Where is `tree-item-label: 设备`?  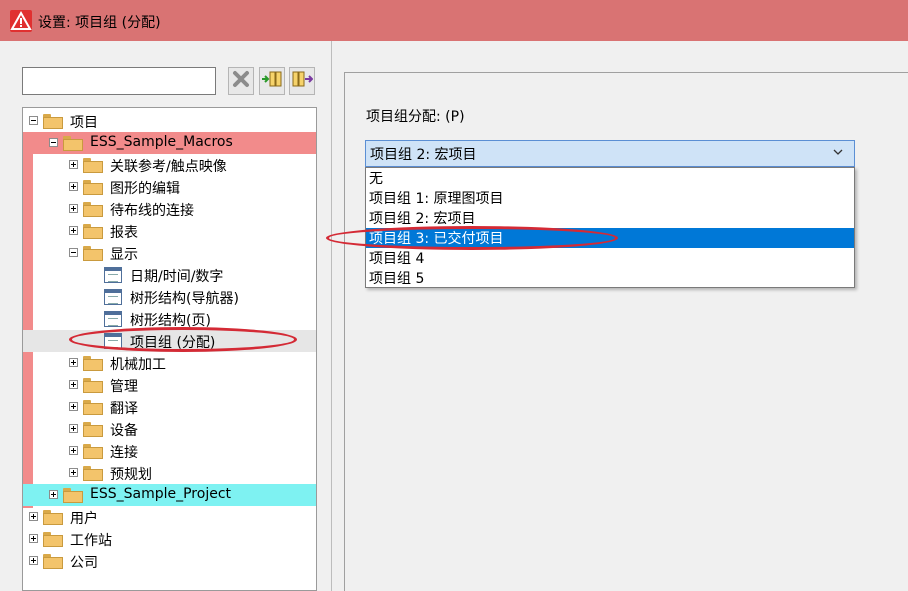
tree-item-label: 设备 is located at coordinates (124, 431).